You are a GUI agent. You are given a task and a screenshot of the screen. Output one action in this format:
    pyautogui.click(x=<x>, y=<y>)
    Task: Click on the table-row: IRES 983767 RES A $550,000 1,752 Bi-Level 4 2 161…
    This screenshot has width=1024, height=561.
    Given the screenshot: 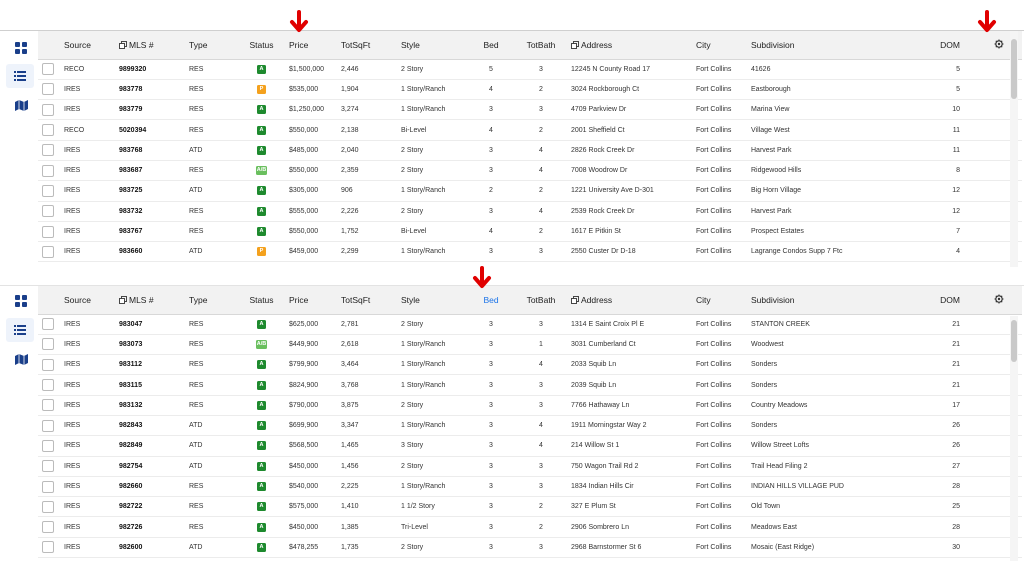 What is the action you would take?
    pyautogui.click(x=530, y=232)
    